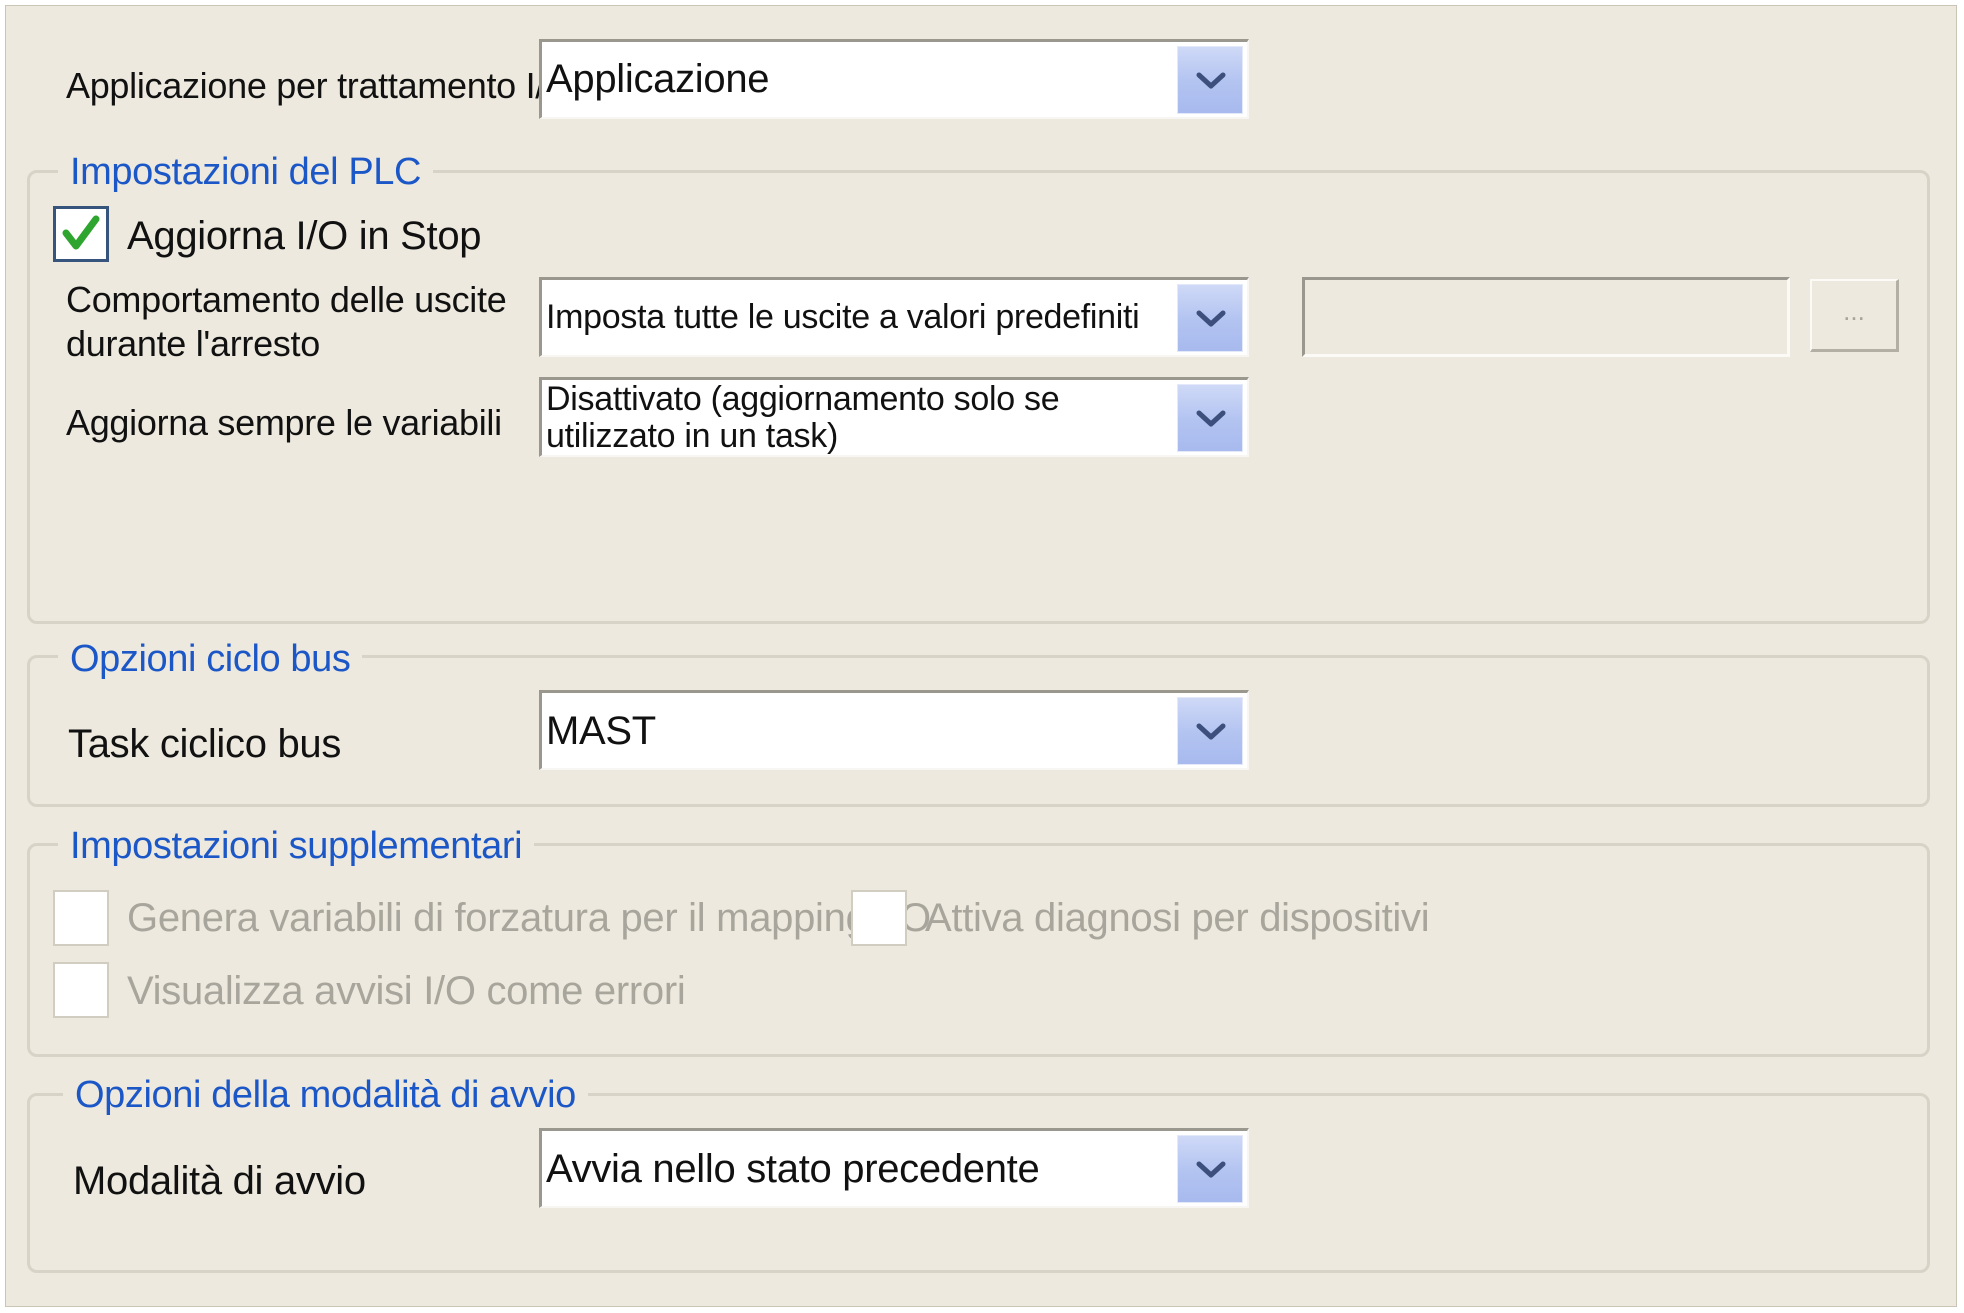  Describe the element at coordinates (210, 659) in the screenshot. I see `bus-cycle-title: Opzioni ciclo bus` at that location.